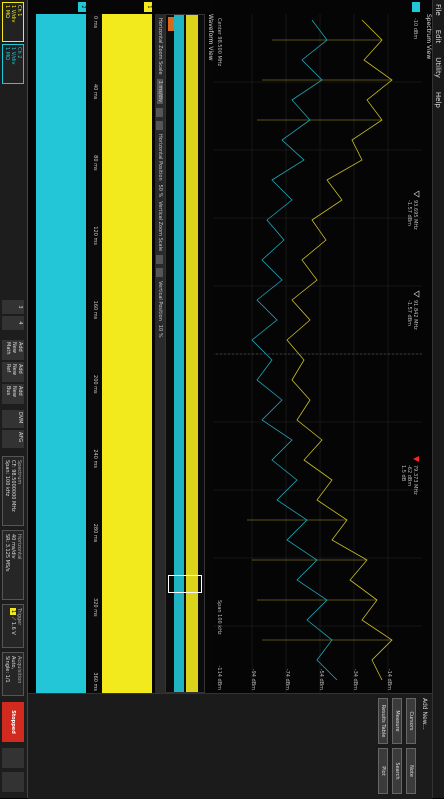 Image resolution: width=444 pixels, height=799 pixels. Describe the element at coordinates (127, 353) in the screenshot. I see `waveform-trace-ch1` at that location.